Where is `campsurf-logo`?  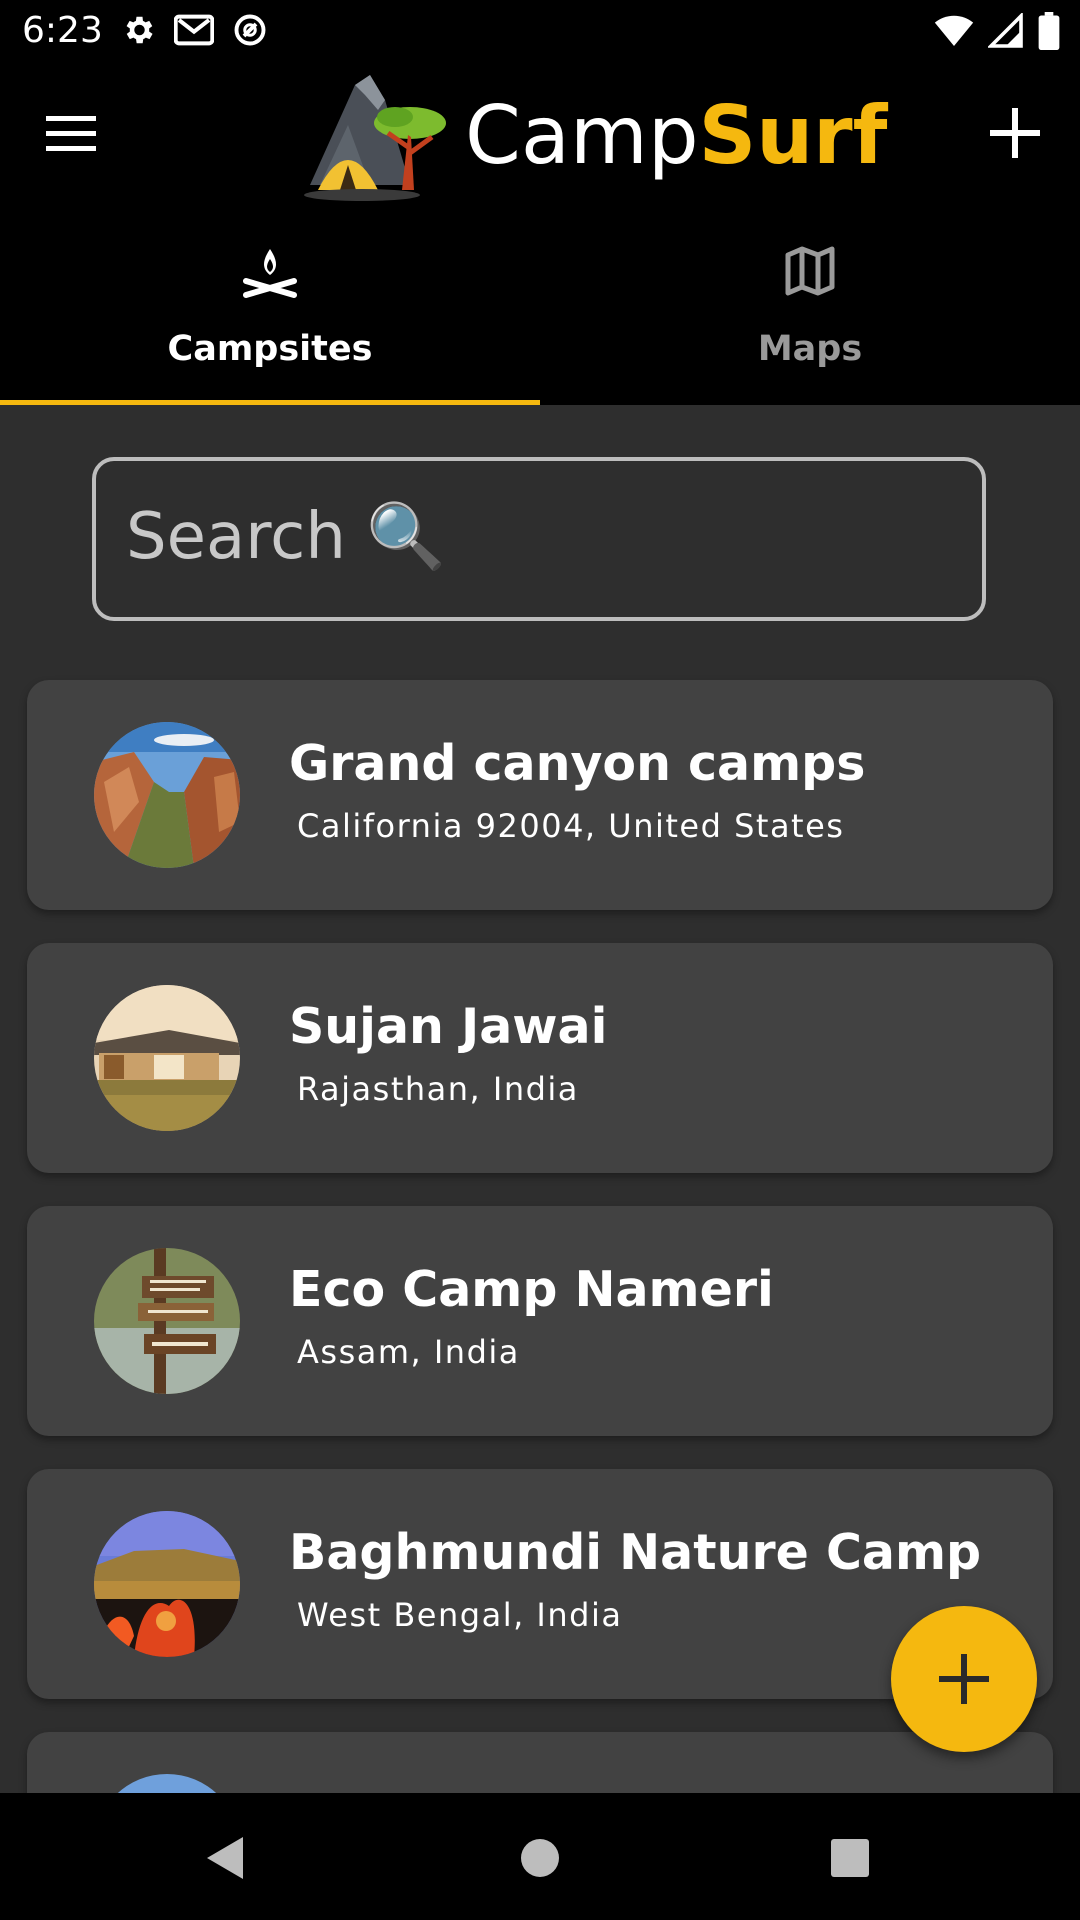
campsurf-logo is located at coordinates (375, 138).